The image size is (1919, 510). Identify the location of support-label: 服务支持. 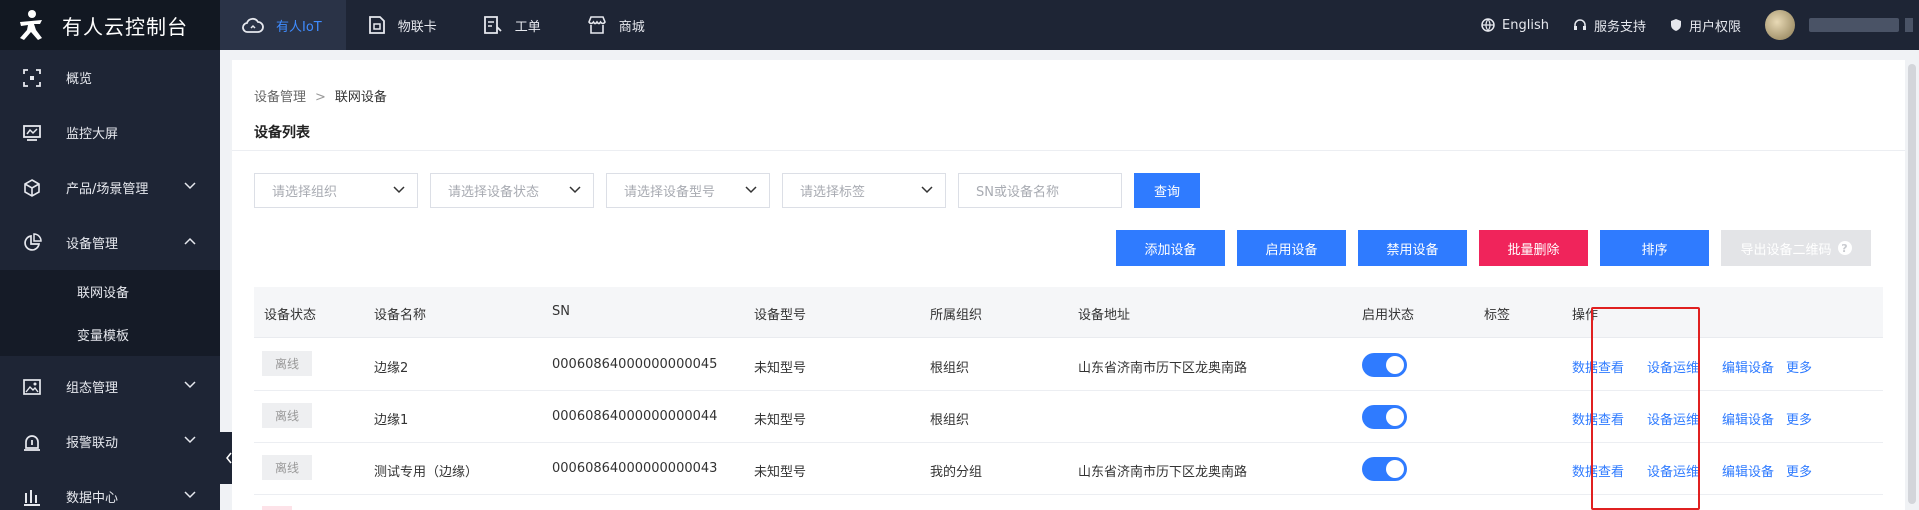
(1619, 27).